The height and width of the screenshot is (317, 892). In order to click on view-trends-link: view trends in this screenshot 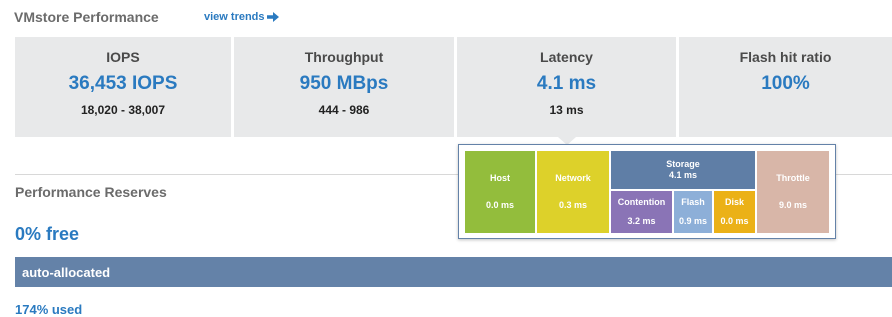, I will do `click(241, 17)`.